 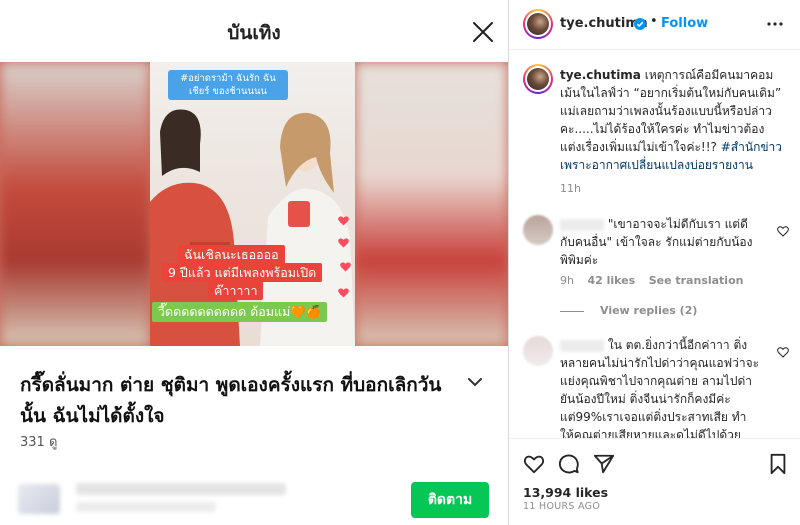 I want to click on comment-1-meta: 9h 42 likes See translation, so click(x=651, y=280).